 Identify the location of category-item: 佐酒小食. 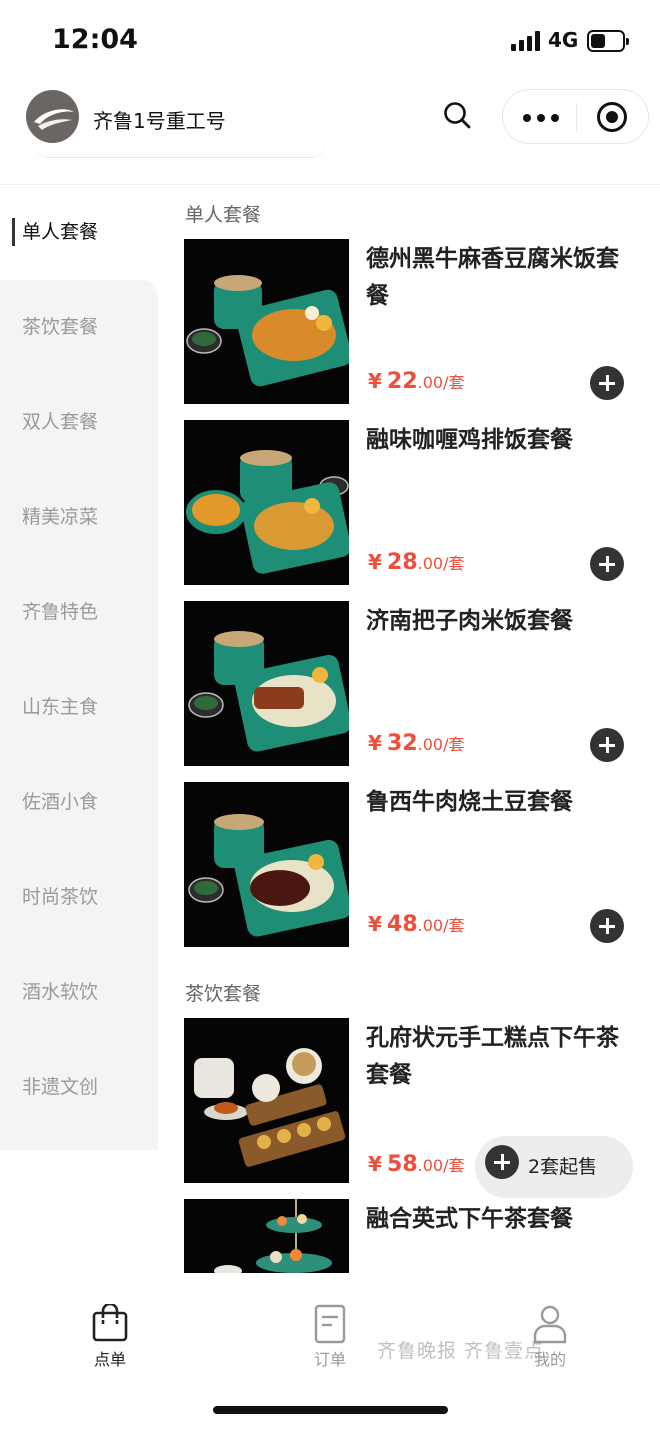
(79, 802).